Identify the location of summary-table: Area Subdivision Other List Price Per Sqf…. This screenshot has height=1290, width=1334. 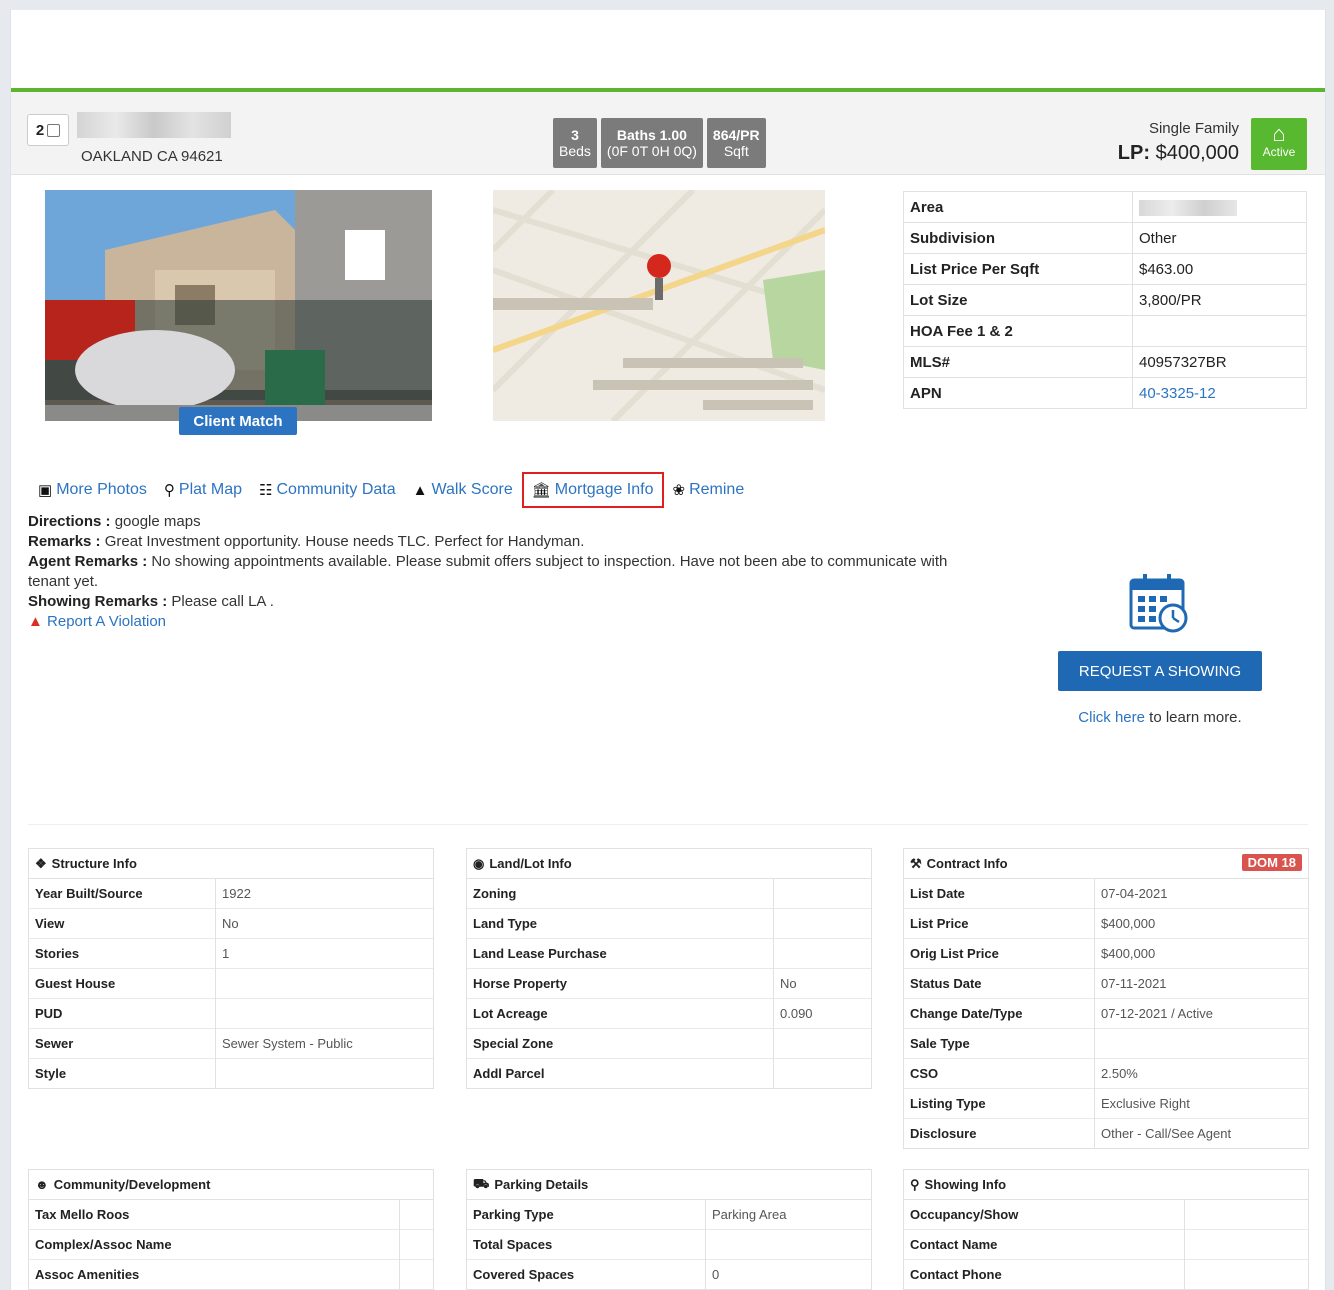
(1105, 300).